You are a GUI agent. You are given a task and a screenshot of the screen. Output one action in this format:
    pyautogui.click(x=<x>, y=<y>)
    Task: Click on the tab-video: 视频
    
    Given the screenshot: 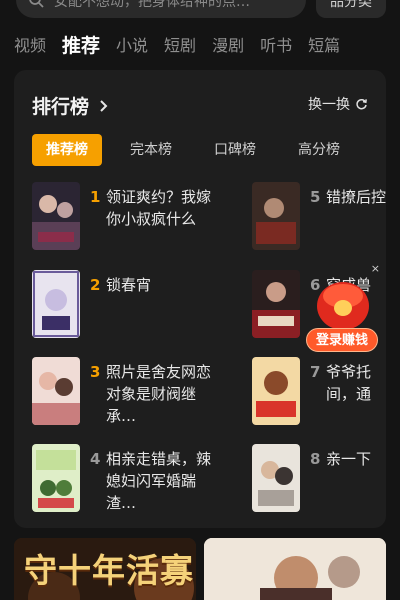 What is the action you would take?
    pyautogui.click(x=30, y=44)
    